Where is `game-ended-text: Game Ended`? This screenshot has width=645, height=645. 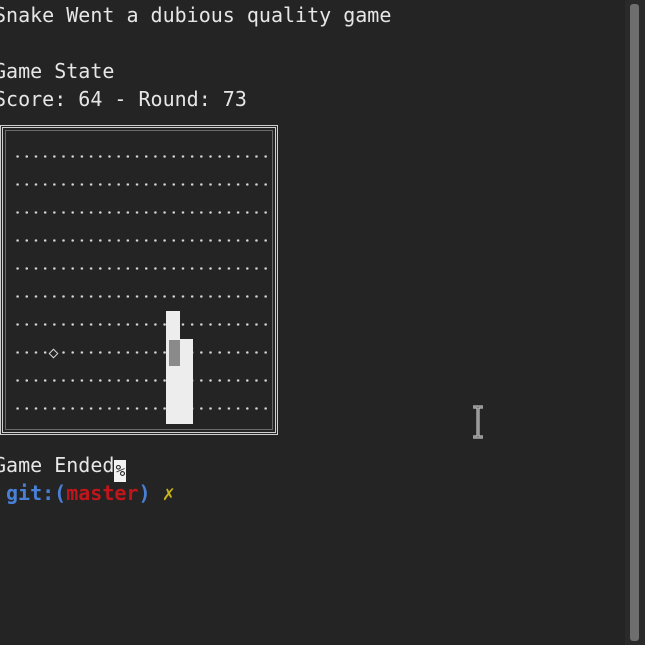 game-ended-text: Game Ended is located at coordinates (57, 465).